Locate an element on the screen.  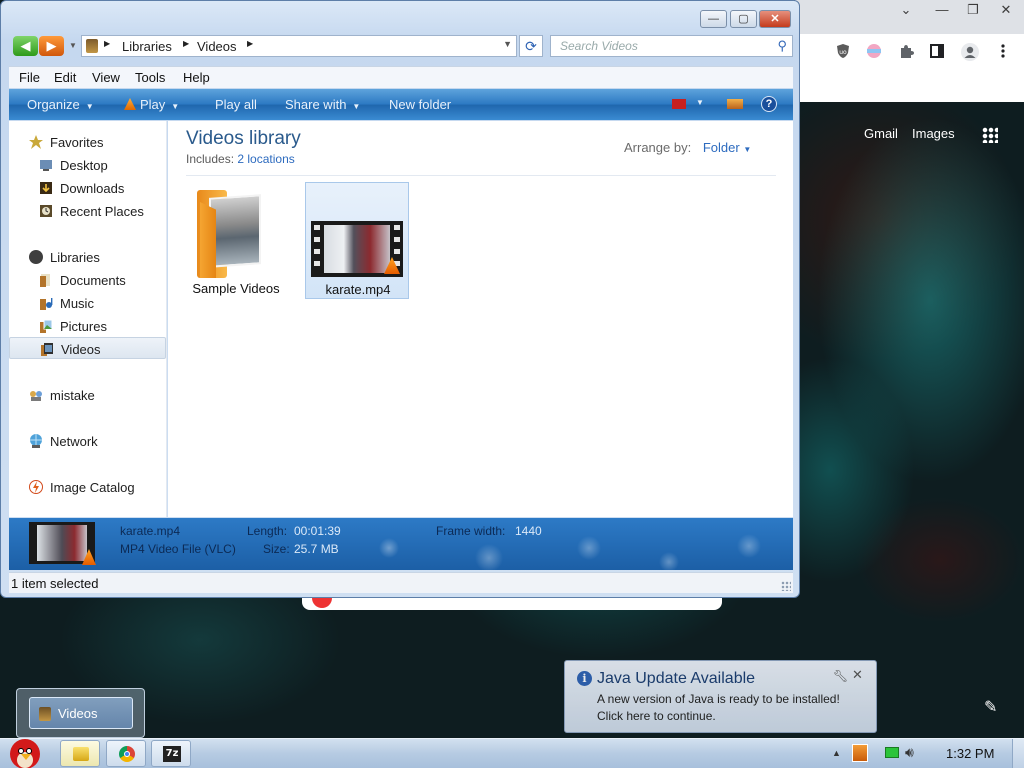
taskbar-explorer-button is located at coordinates (80, 753).